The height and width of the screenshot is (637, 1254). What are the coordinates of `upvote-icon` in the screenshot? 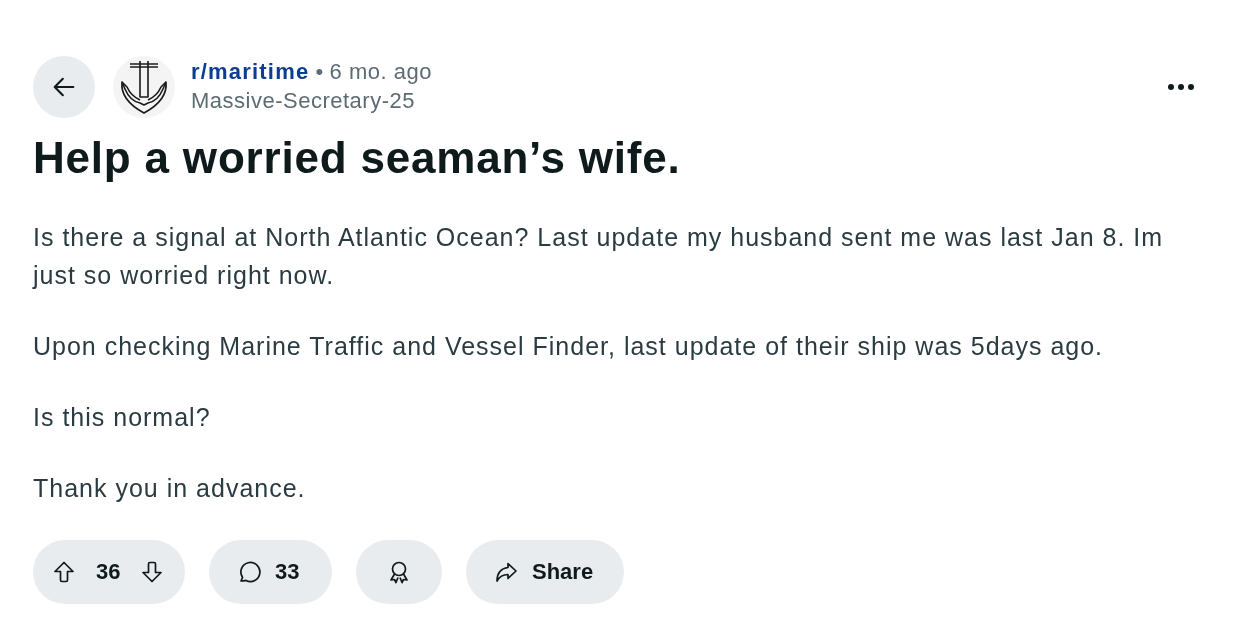 It's located at (64, 572).